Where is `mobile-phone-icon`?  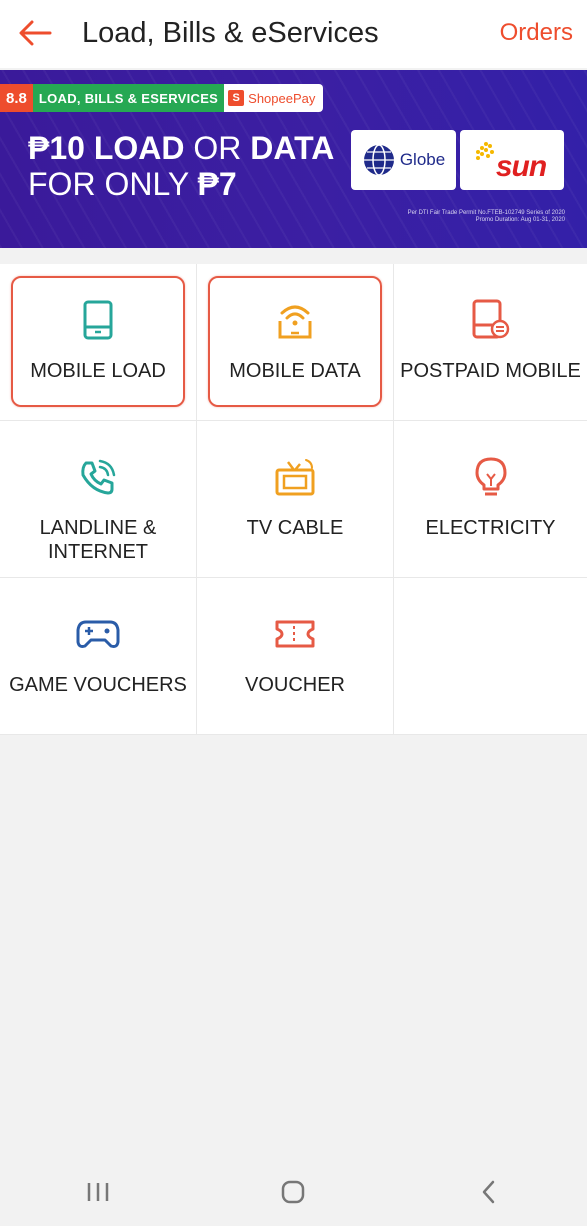 mobile-phone-icon is located at coordinates (98, 320).